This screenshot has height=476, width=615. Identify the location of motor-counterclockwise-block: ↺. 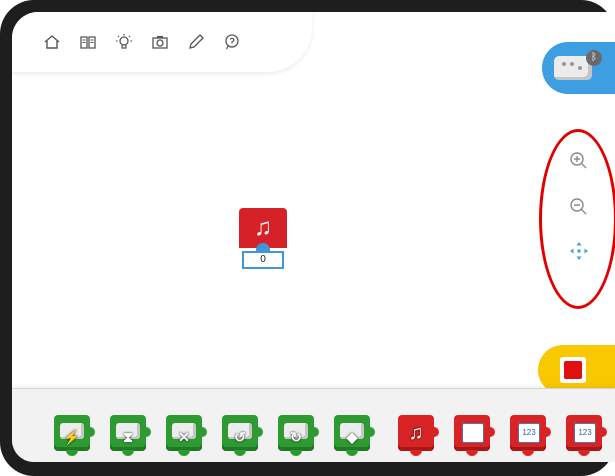
(242, 435).